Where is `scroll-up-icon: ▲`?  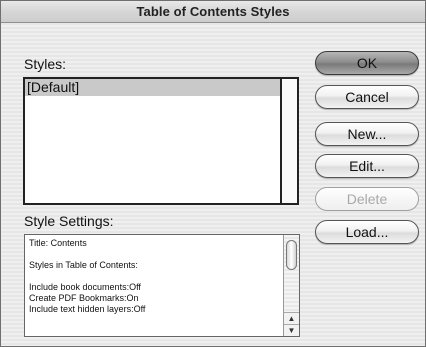 scroll-up-icon: ▲ is located at coordinates (291, 318).